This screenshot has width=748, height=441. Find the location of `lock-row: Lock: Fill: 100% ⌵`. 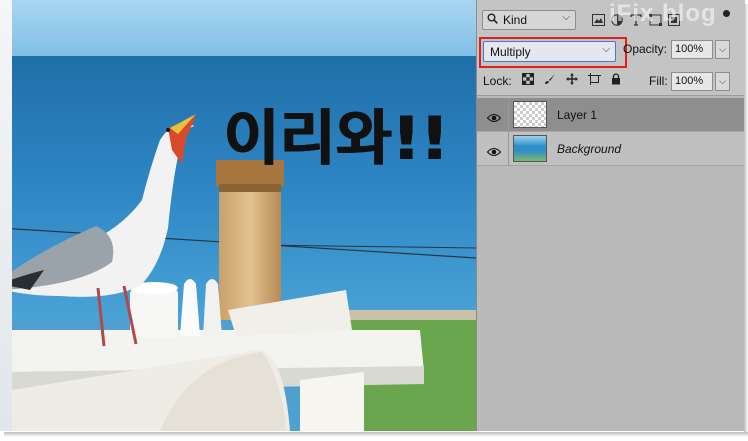

lock-row: Lock: Fill: 100% ⌵ is located at coordinates (611, 82).